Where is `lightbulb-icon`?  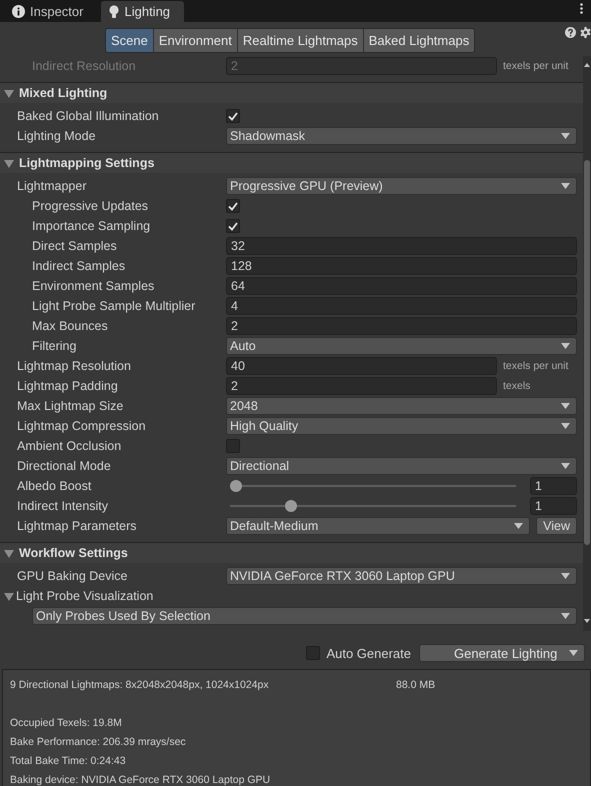 lightbulb-icon is located at coordinates (114, 11).